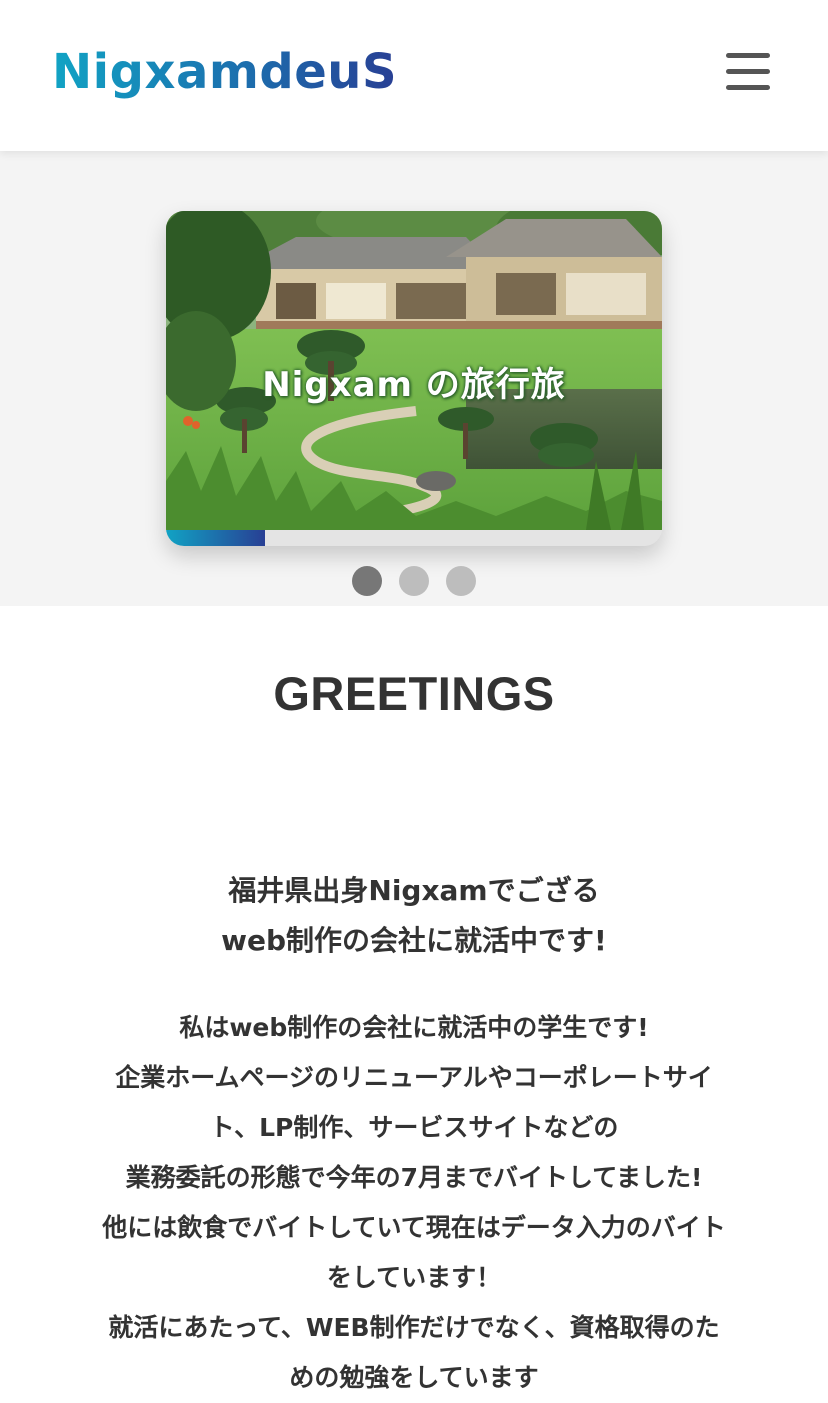 This screenshot has width=828, height=1403. I want to click on slider-pagination, so click(414, 581).